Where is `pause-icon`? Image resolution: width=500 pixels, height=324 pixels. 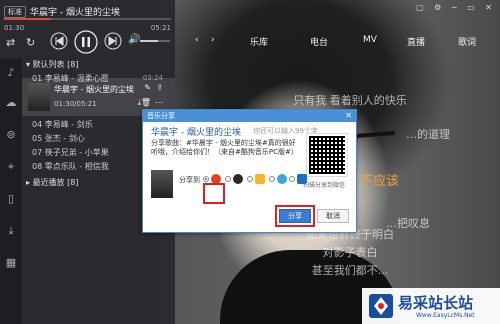 pause-icon is located at coordinates (86, 42).